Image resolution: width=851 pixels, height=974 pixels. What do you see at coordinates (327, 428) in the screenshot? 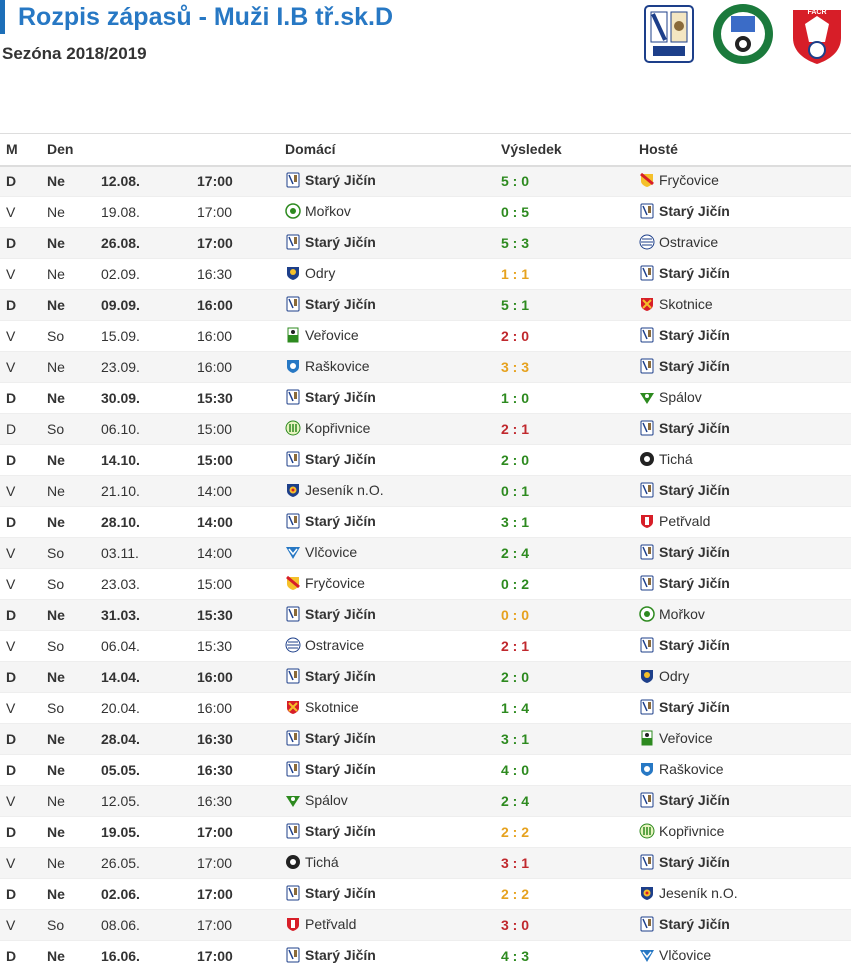
I see `home-team: Kopřivnice` at bounding box center [327, 428].